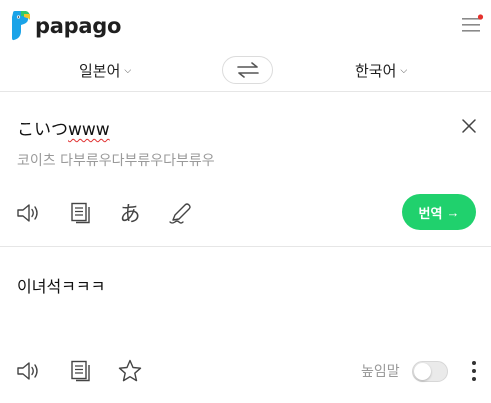 The height and width of the screenshot is (403, 491). I want to click on translated-text: 이녀석ㅋㅋㅋ, so click(61, 286).